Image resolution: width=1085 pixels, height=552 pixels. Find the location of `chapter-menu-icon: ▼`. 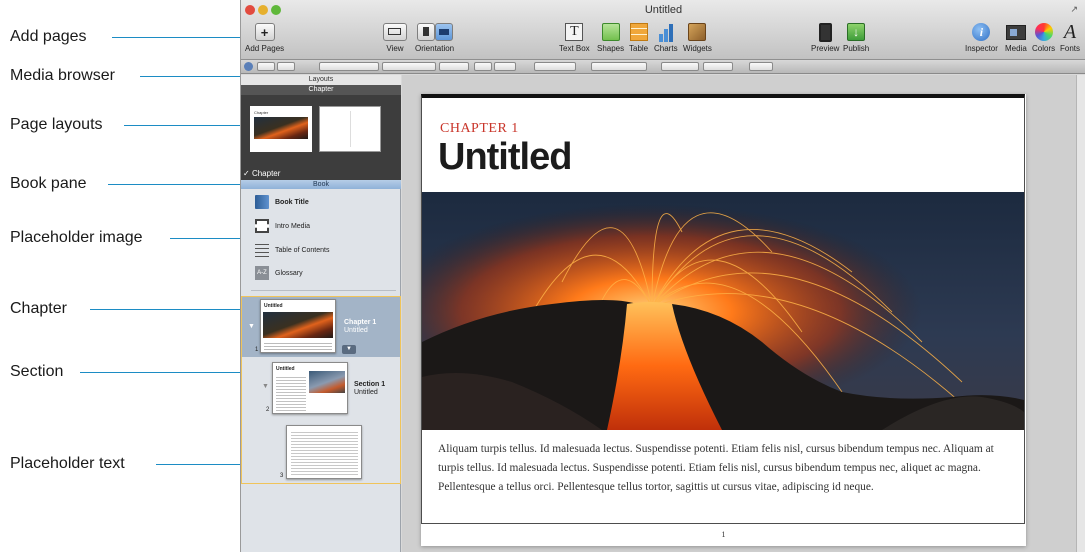

chapter-menu-icon: ▼ is located at coordinates (349, 349).